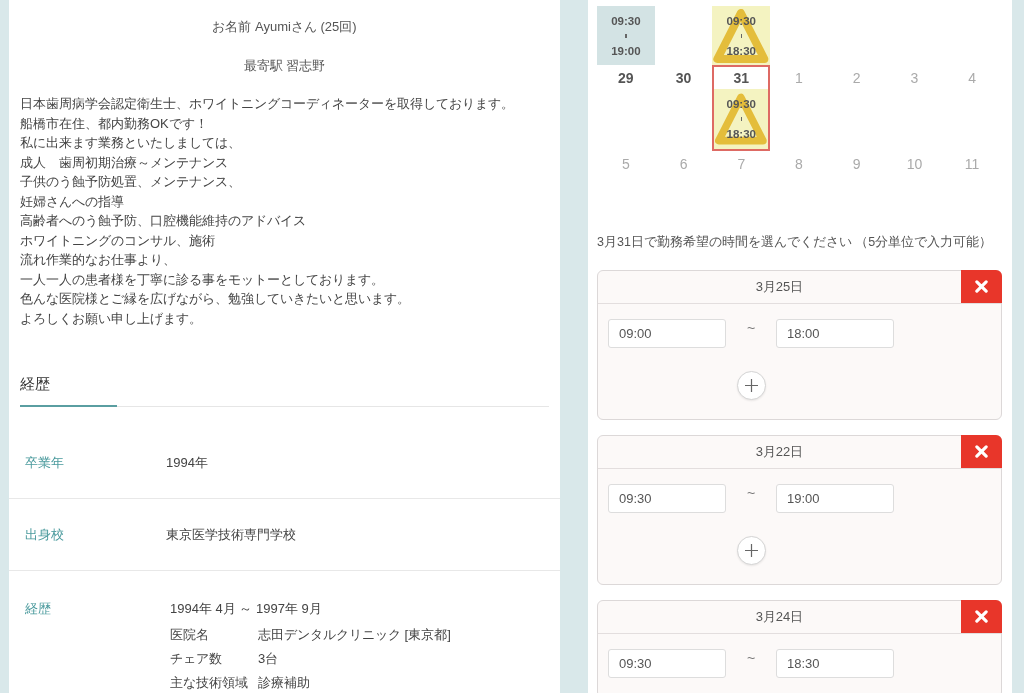 This screenshot has width=1024, height=693. What do you see at coordinates (835, 333) in the screenshot?
I see `time-input: 18:00` at bounding box center [835, 333].